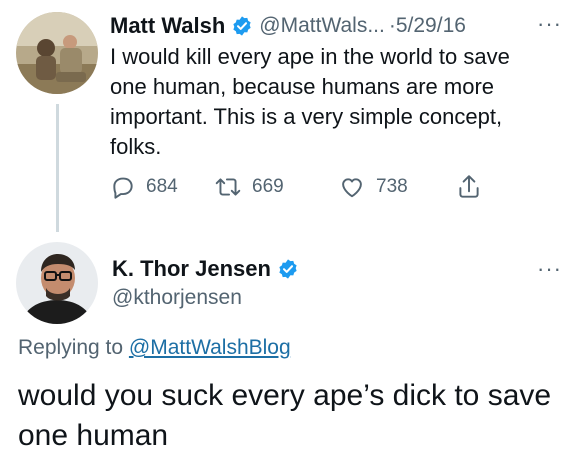 This screenshot has width=576, height=476. I want to click on retweet-count: 669, so click(268, 186).